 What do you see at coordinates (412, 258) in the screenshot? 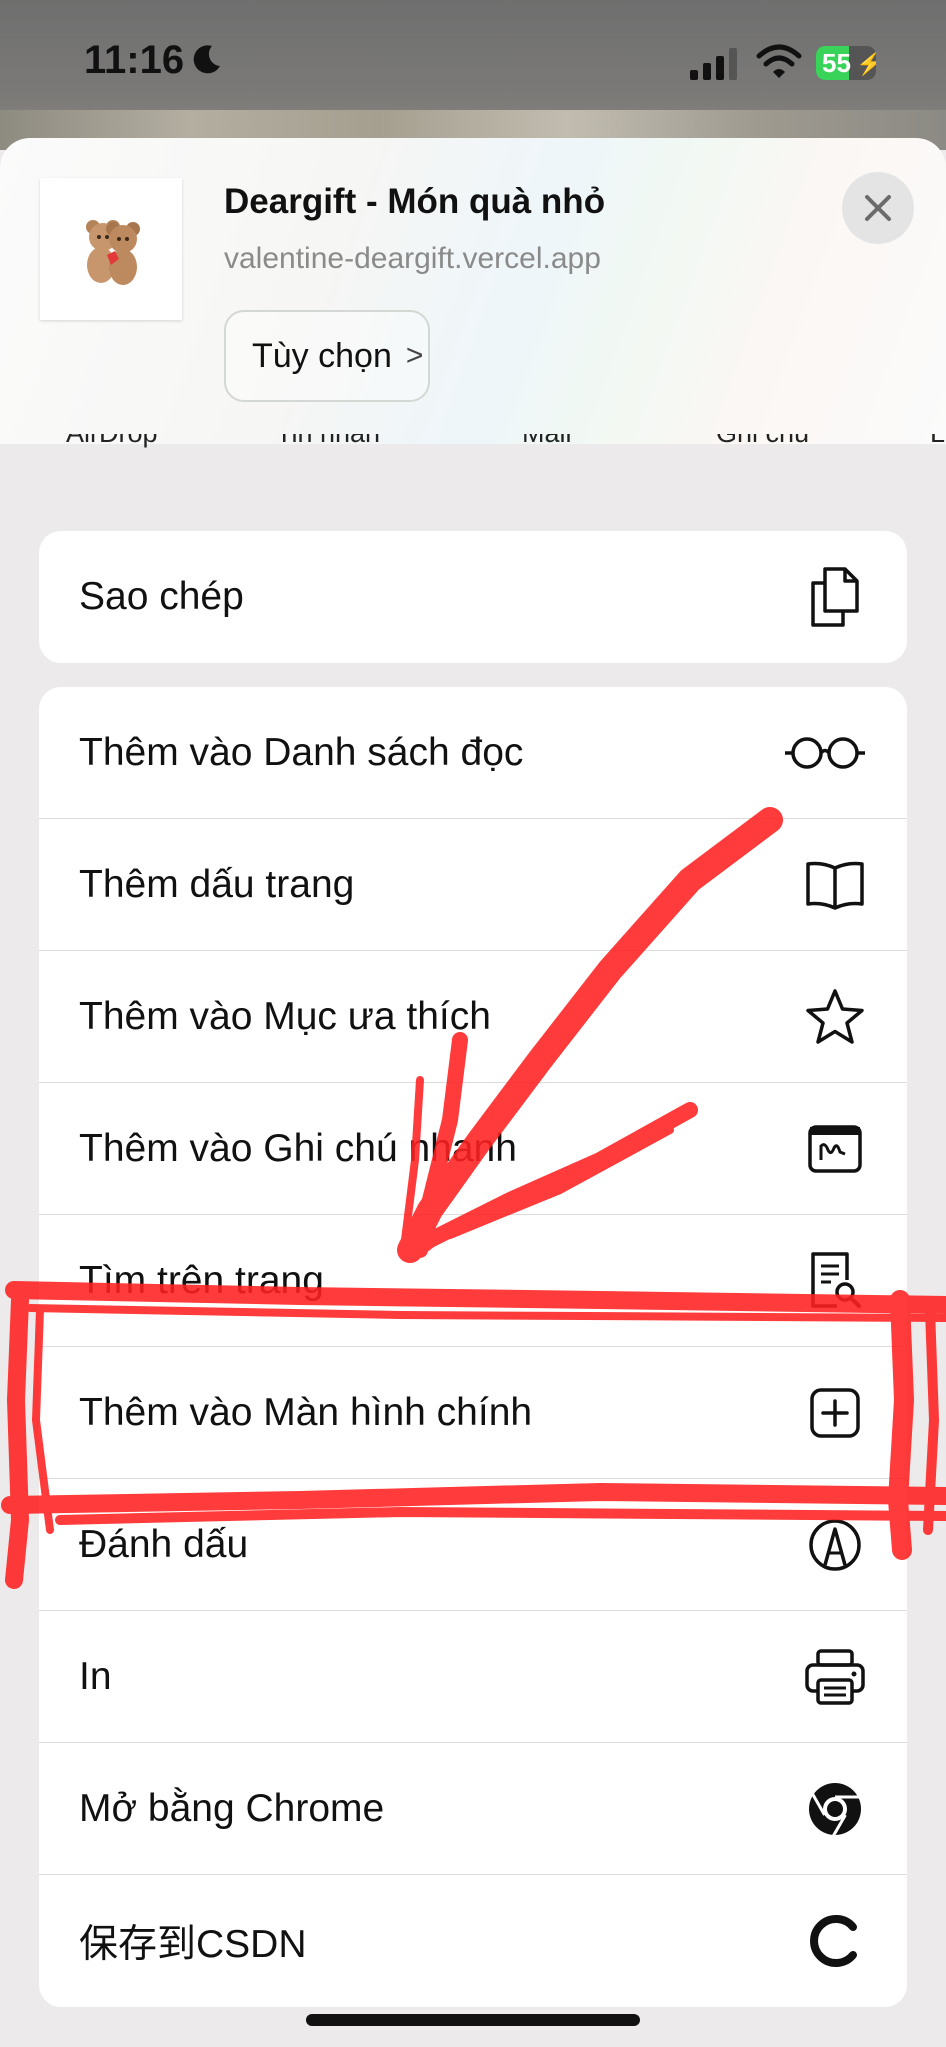
I see `site-url: valentine-deargift.vercel.app` at bounding box center [412, 258].